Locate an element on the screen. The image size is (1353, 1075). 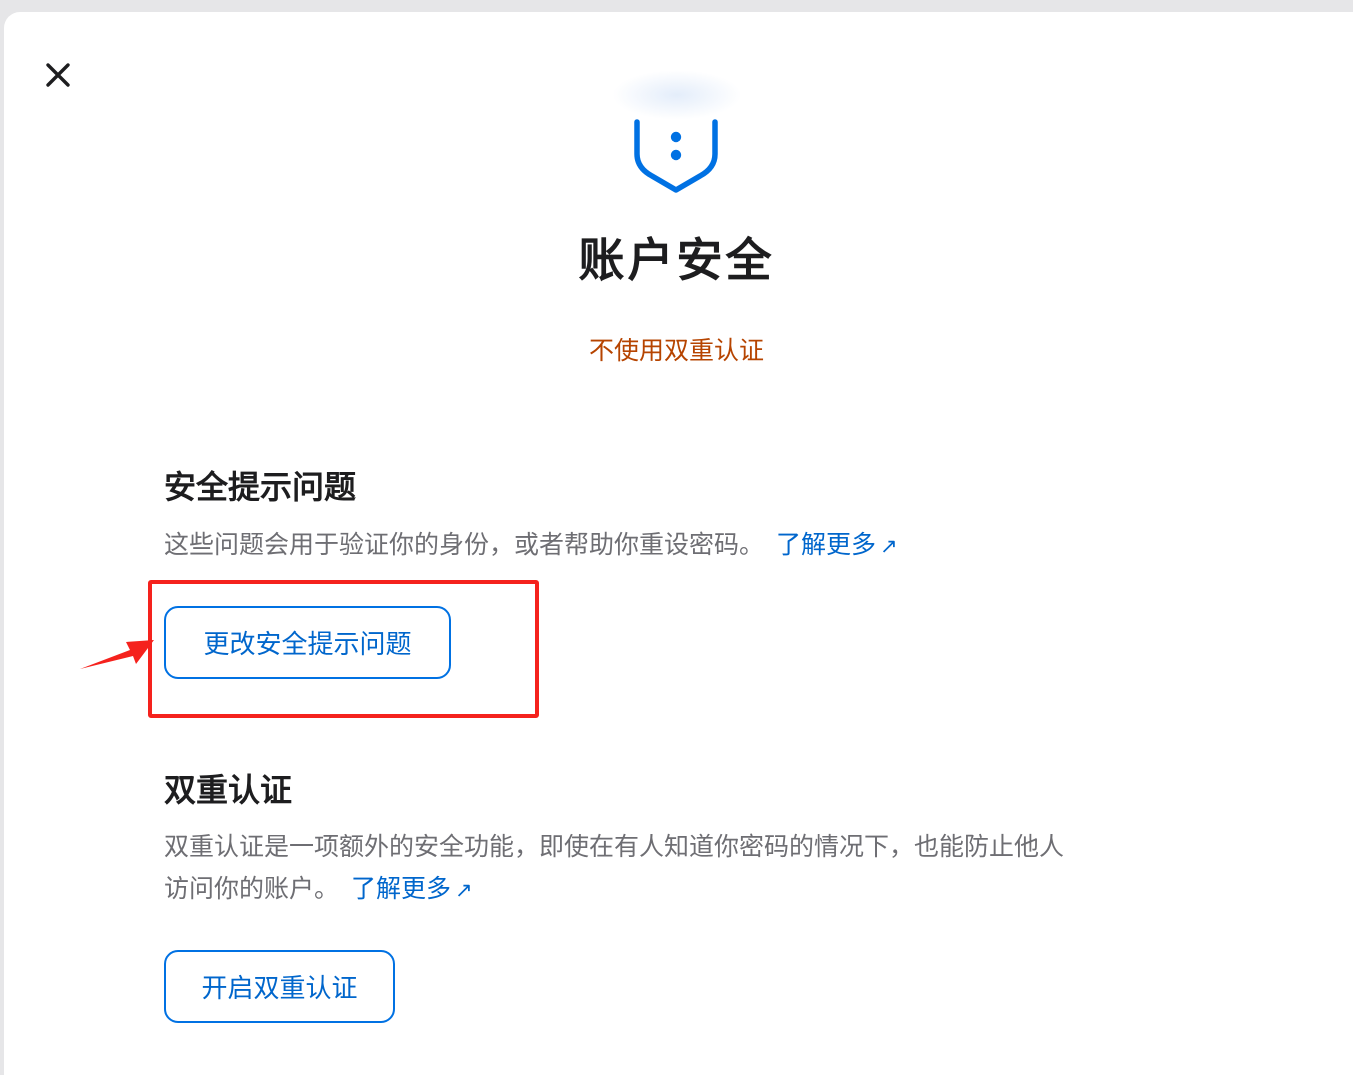
learn-more-link-two-factor: 了解更多 ↗ is located at coordinates (412, 888).